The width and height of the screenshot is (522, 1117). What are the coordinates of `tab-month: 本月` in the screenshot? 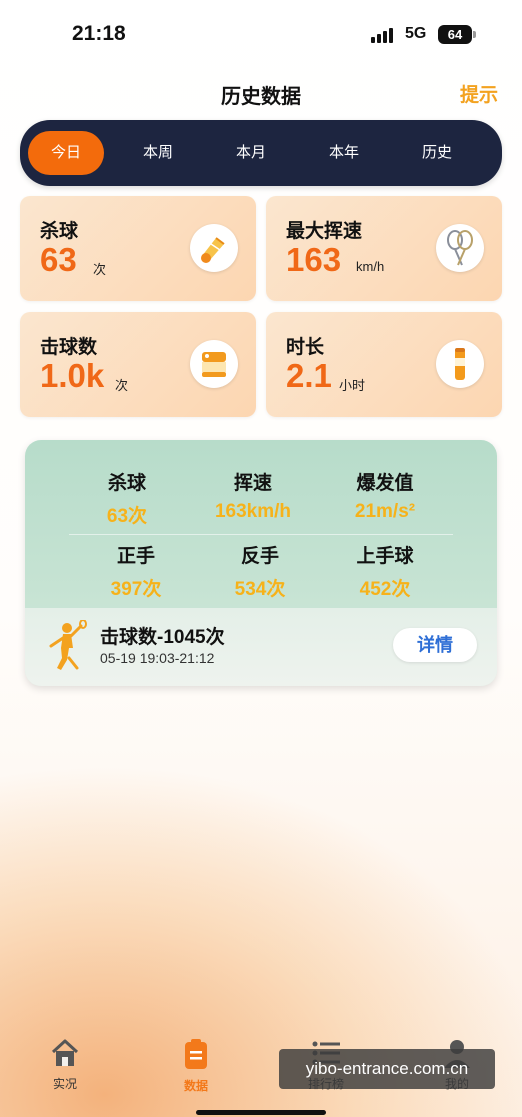 It's located at (251, 153).